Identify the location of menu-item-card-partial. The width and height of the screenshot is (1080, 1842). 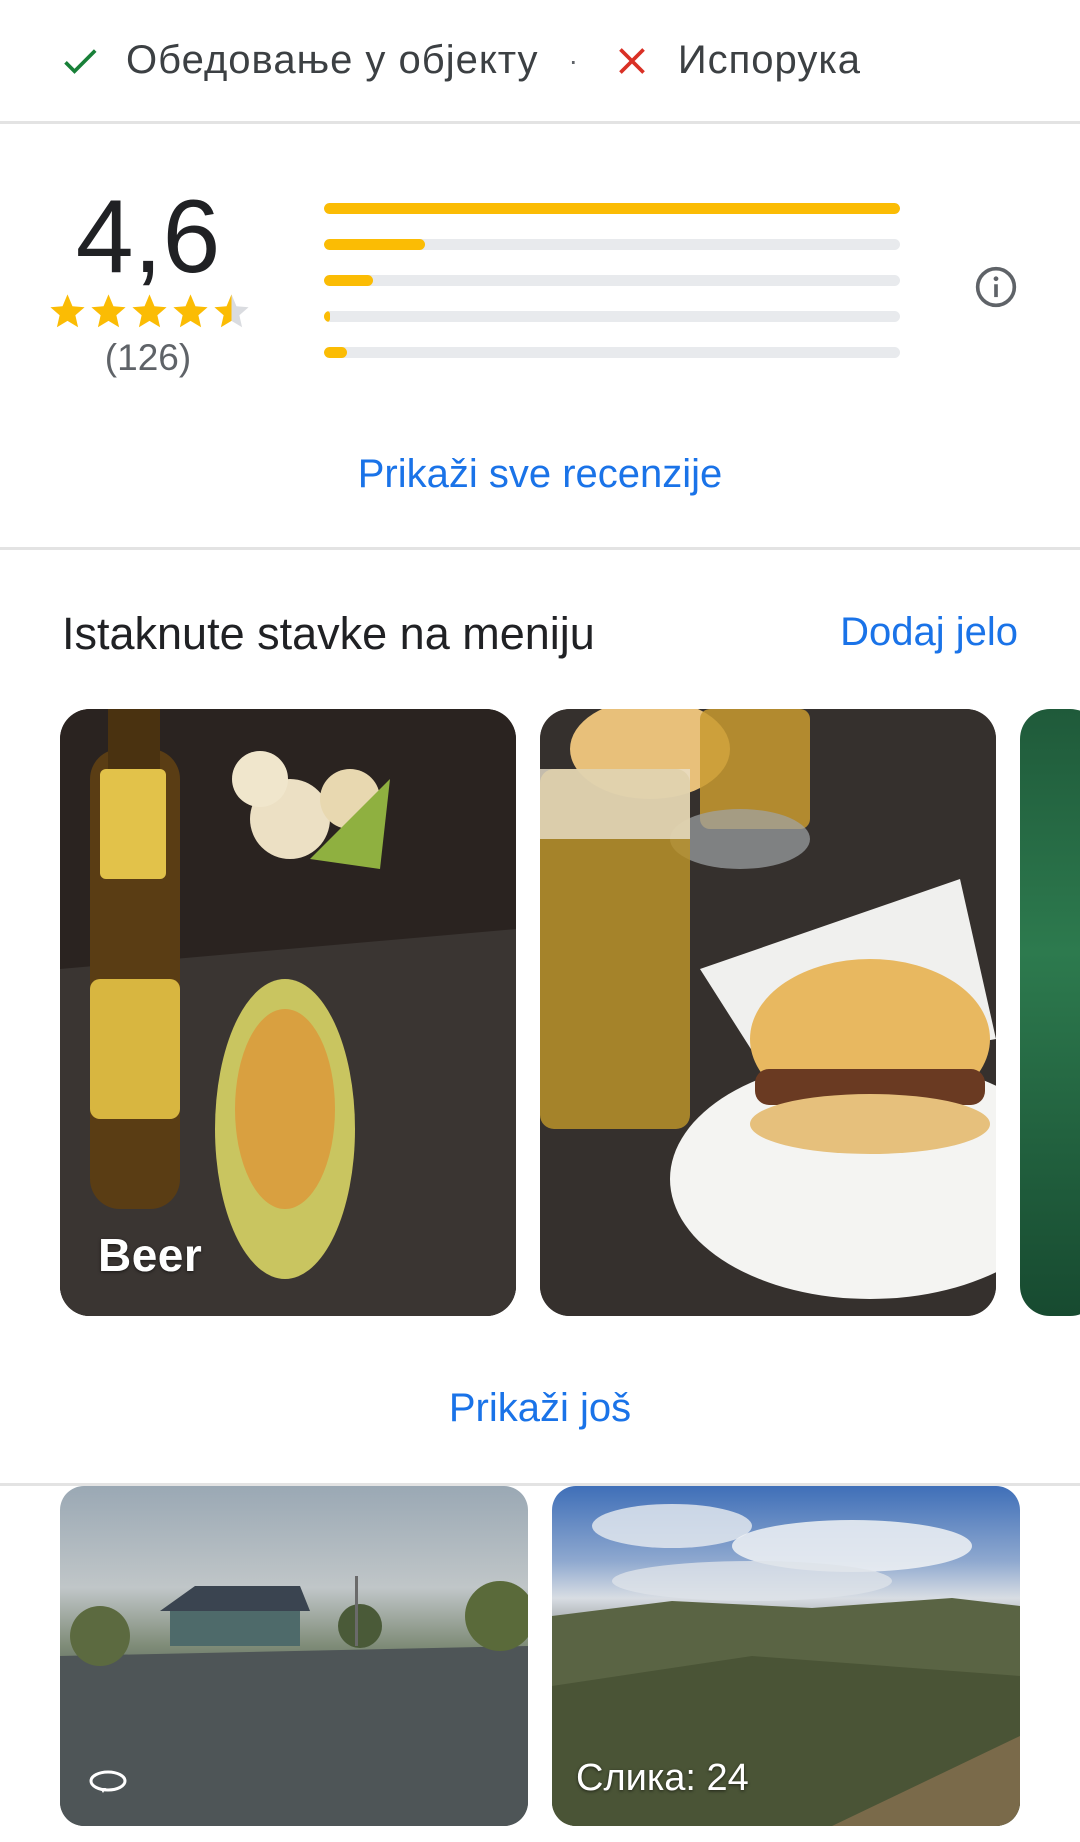
(1050, 1012).